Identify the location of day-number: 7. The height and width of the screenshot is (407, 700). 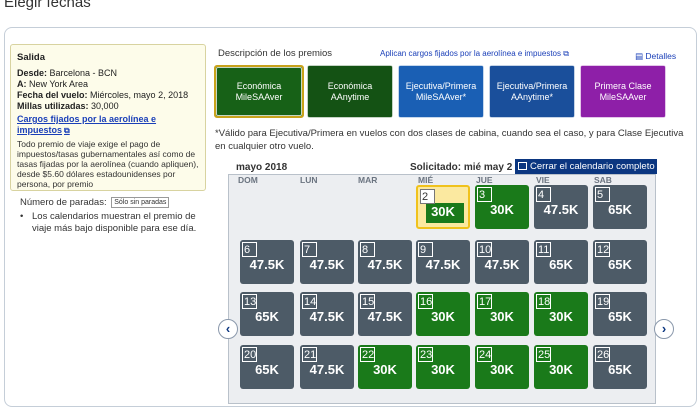
(309, 249).